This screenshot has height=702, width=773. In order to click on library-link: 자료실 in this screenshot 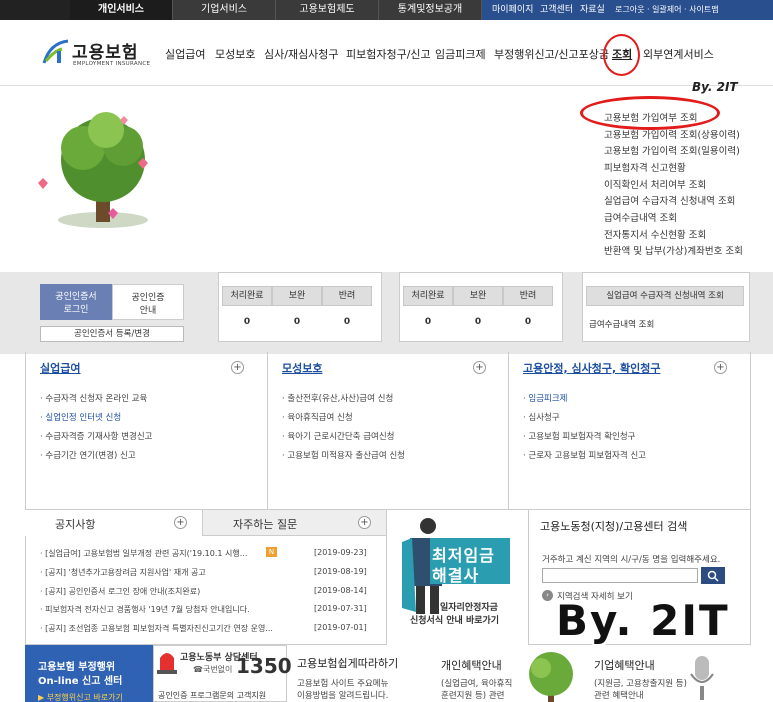, I will do `click(592, 10)`.